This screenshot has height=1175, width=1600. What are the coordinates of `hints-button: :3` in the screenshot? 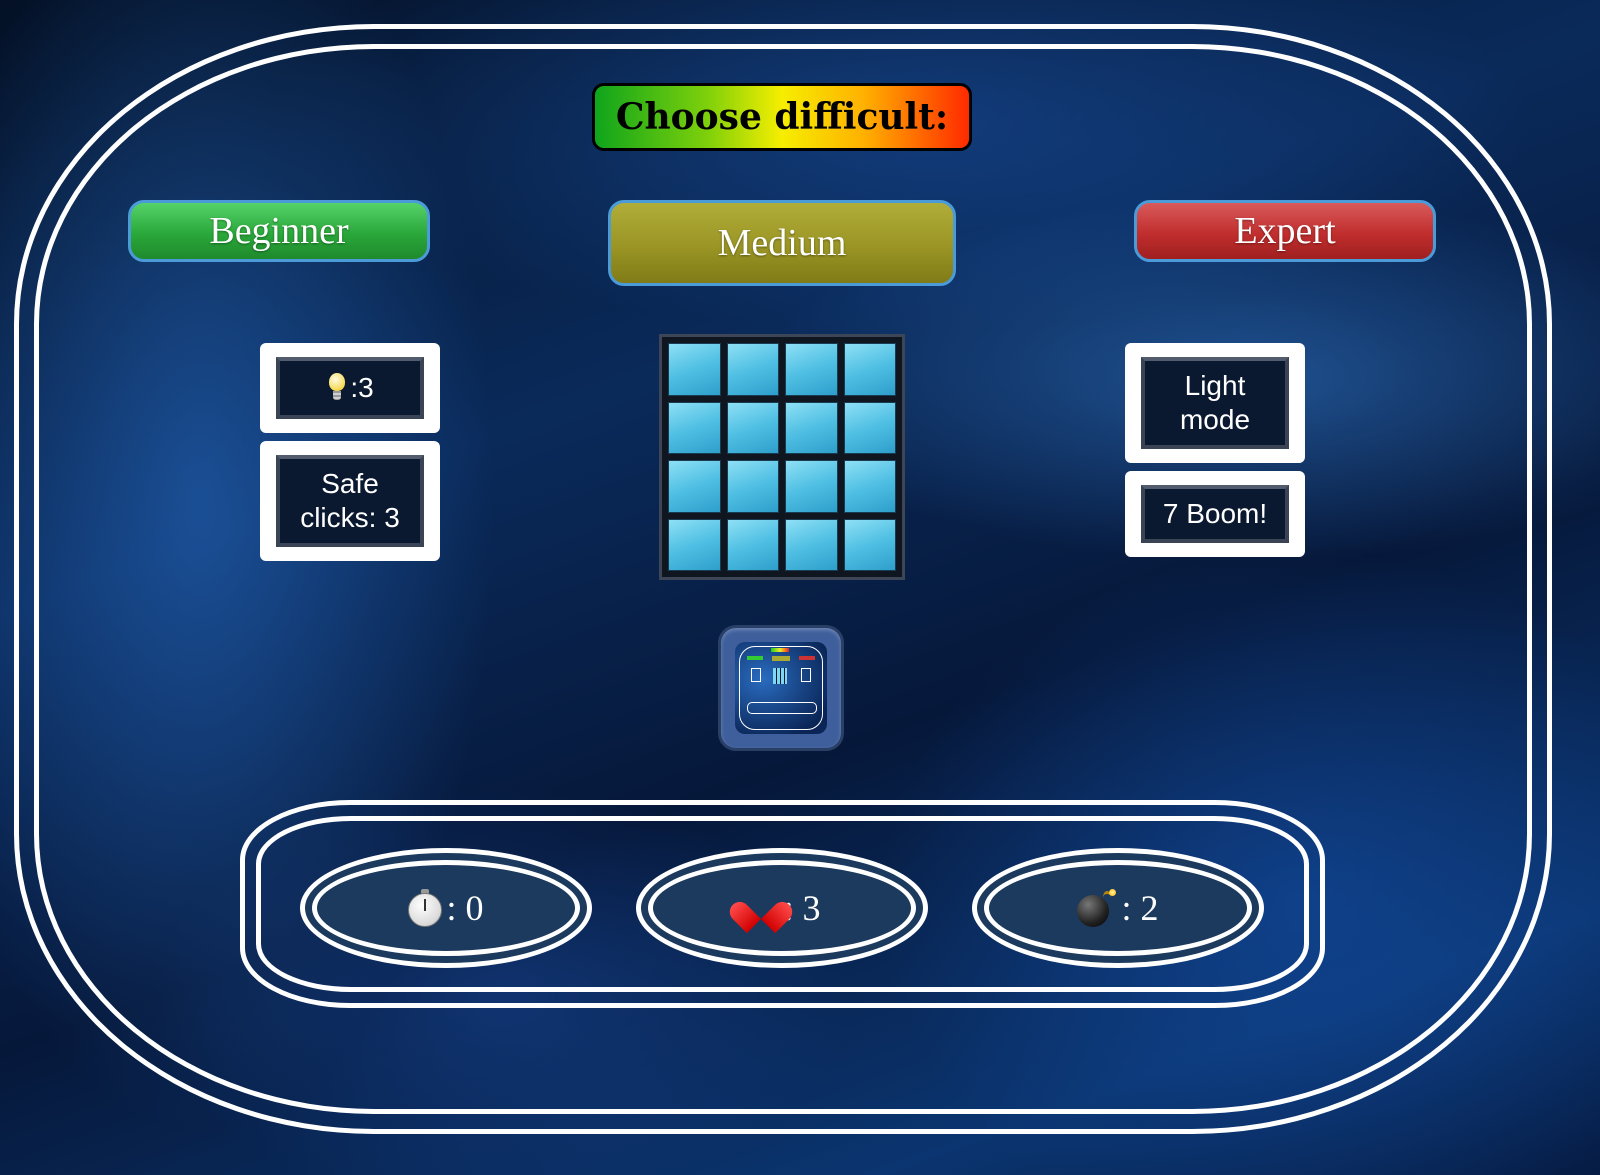 It's located at (350, 388).